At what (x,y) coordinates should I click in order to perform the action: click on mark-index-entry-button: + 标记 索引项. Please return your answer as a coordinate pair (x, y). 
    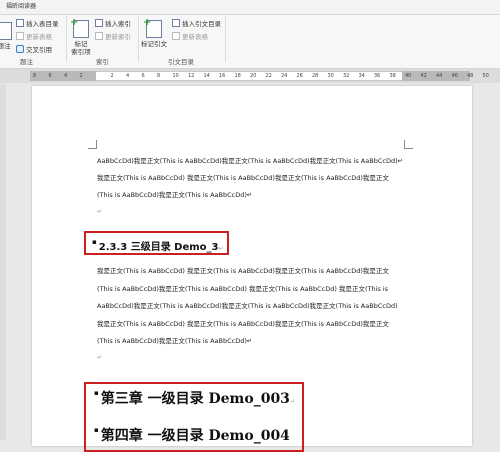
    Looking at the image, I should click on (81, 37).